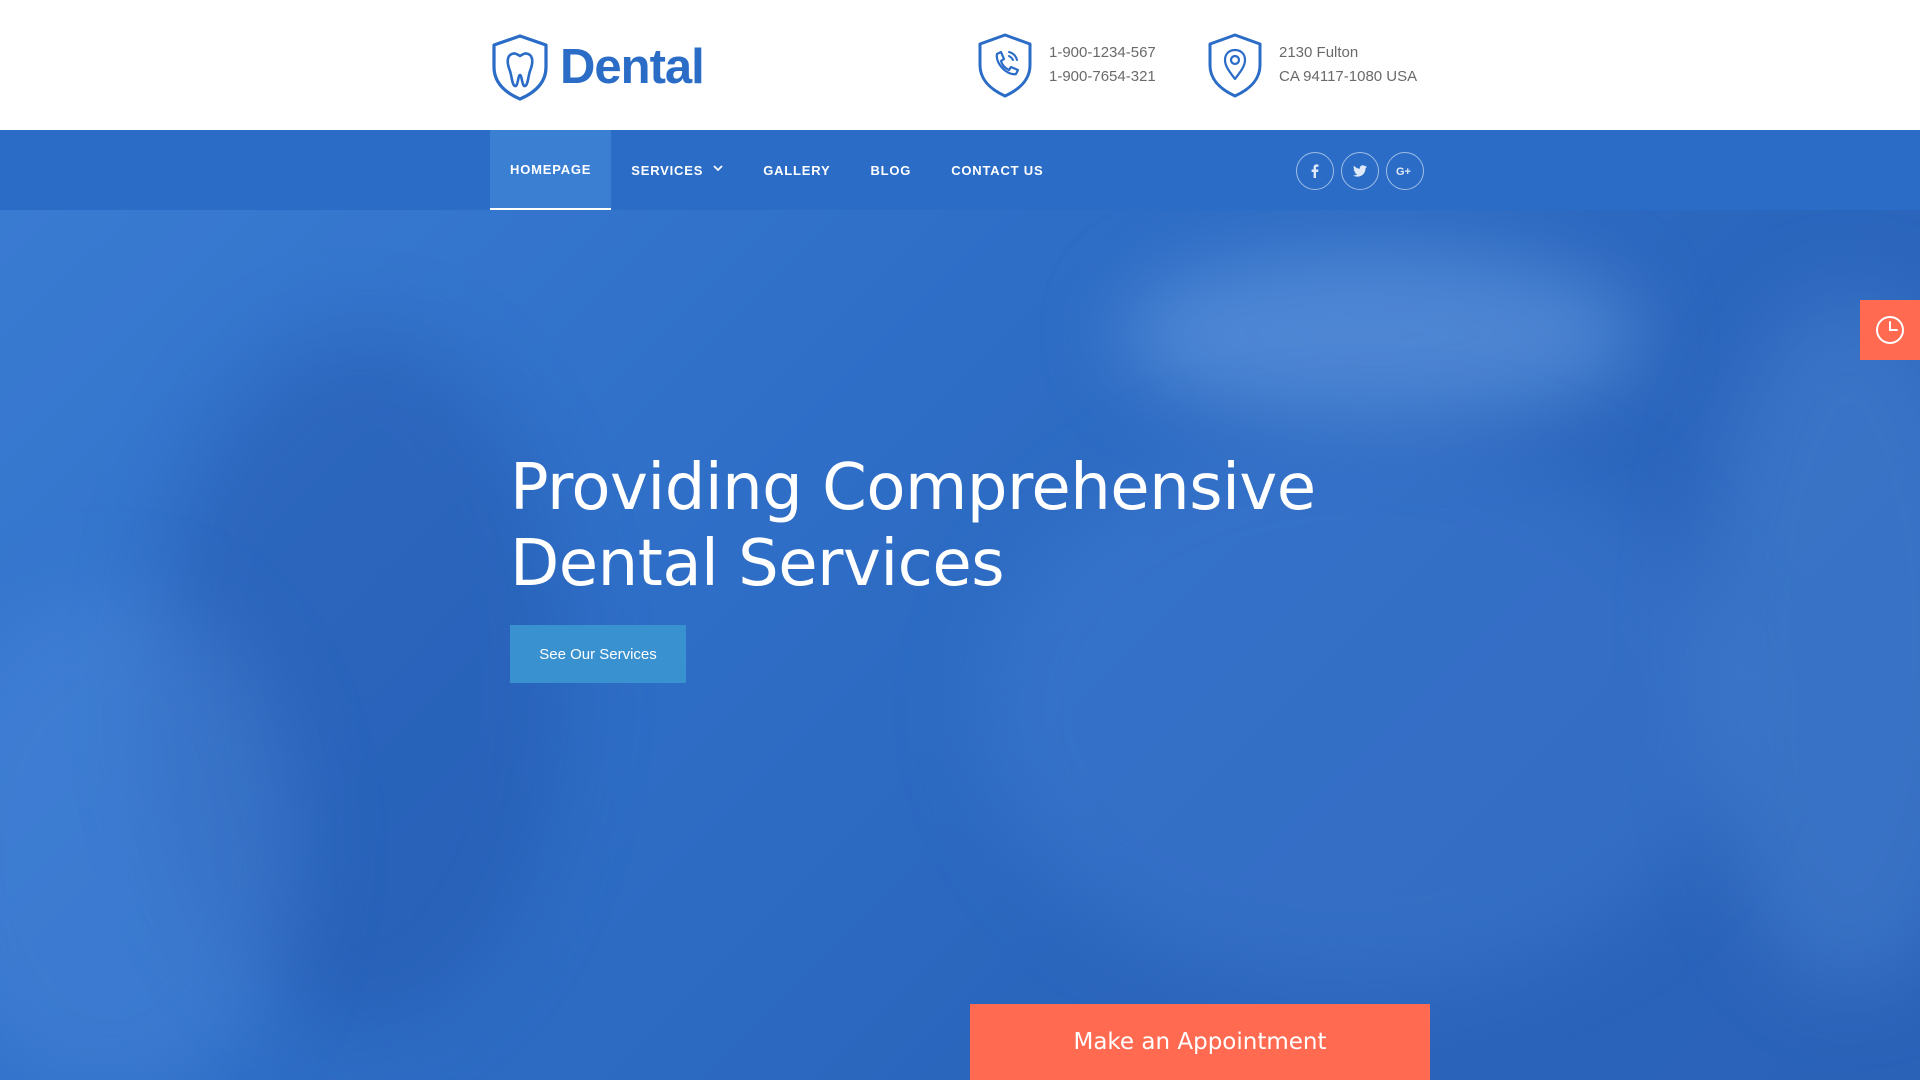  What do you see at coordinates (913, 488) in the screenshot?
I see `hero-title-line-1: Providing Comprehensive` at bounding box center [913, 488].